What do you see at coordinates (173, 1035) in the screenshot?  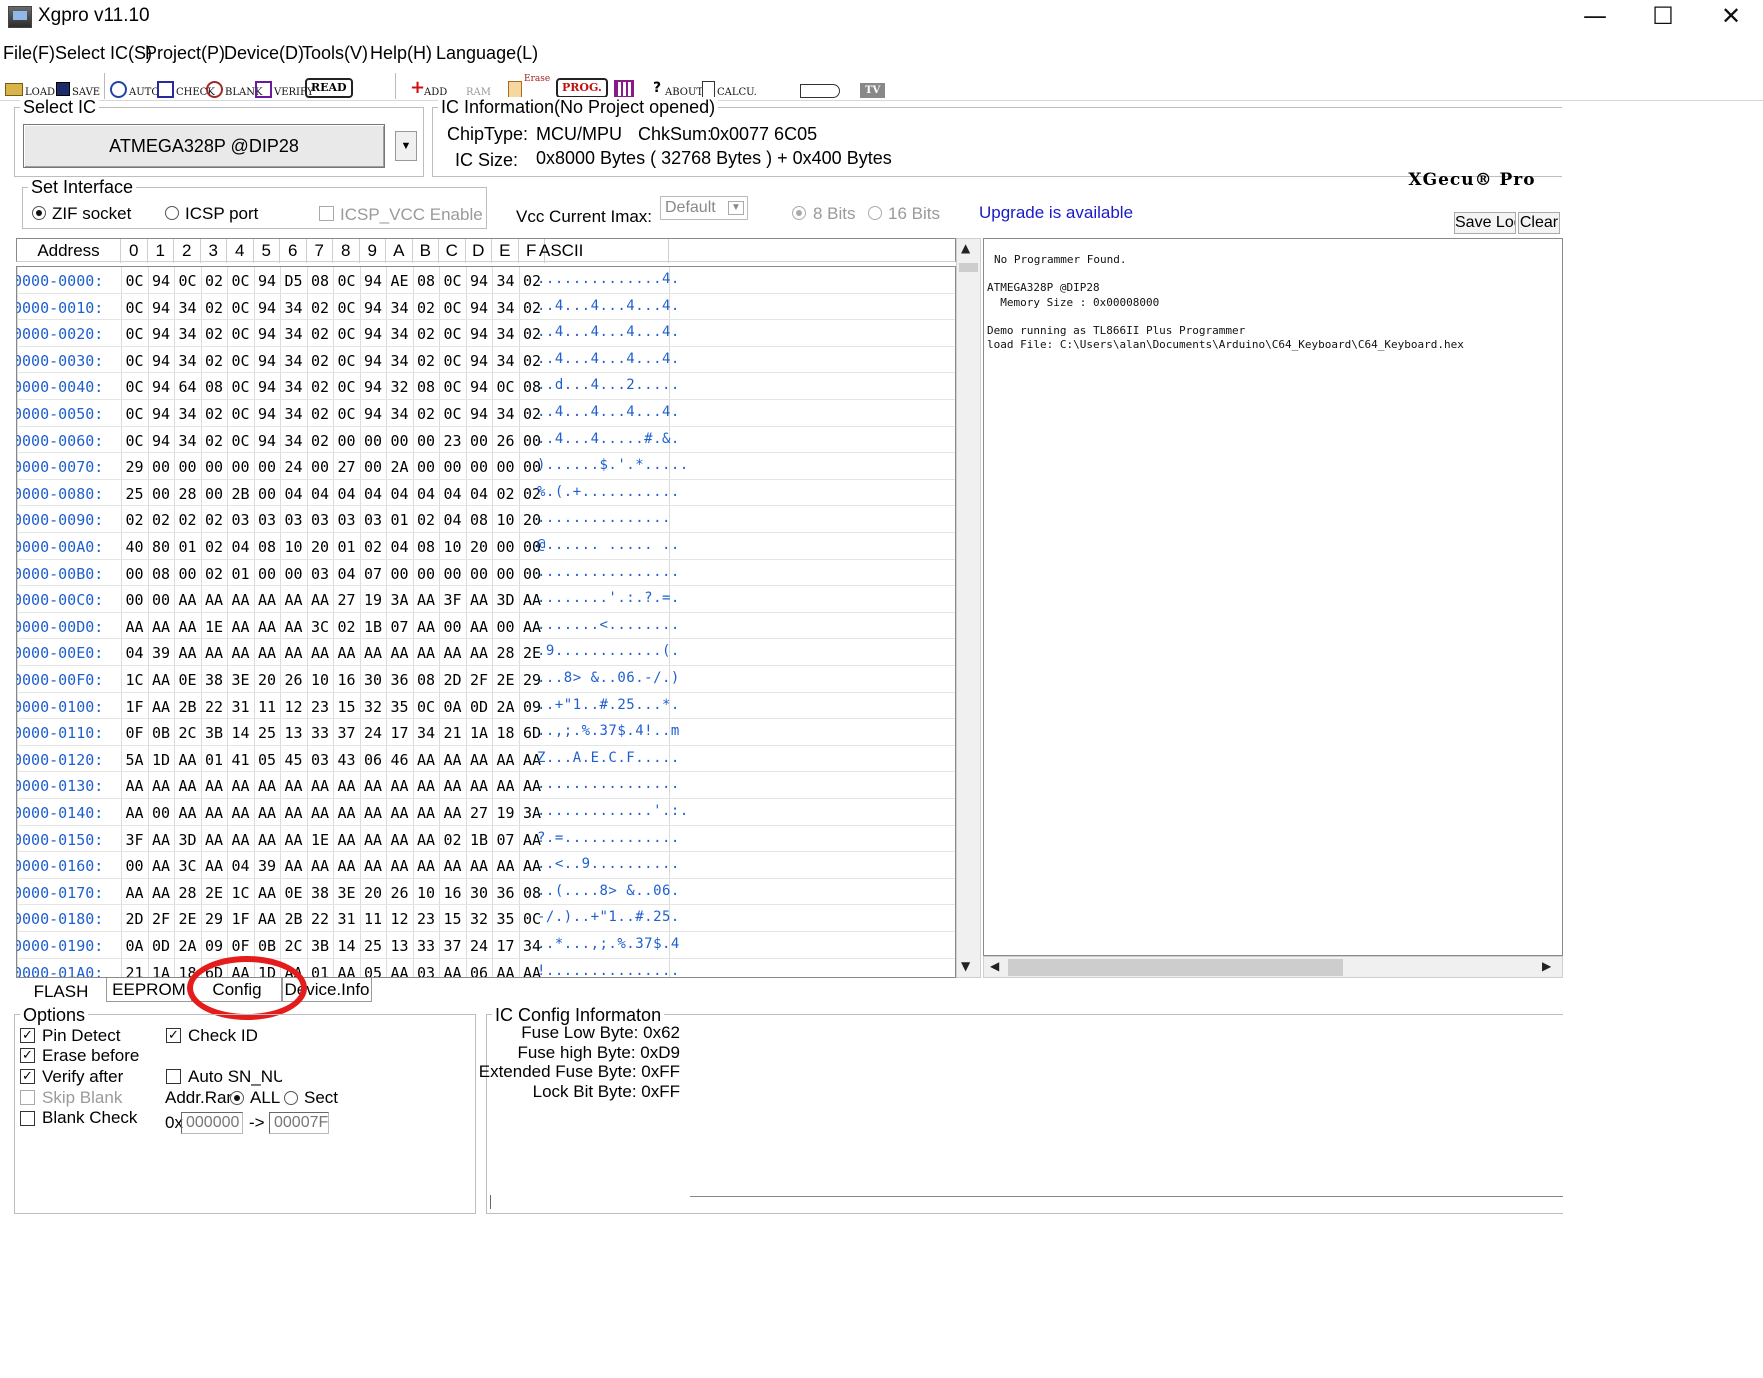 I see `check-id-checkbox: ✓` at bounding box center [173, 1035].